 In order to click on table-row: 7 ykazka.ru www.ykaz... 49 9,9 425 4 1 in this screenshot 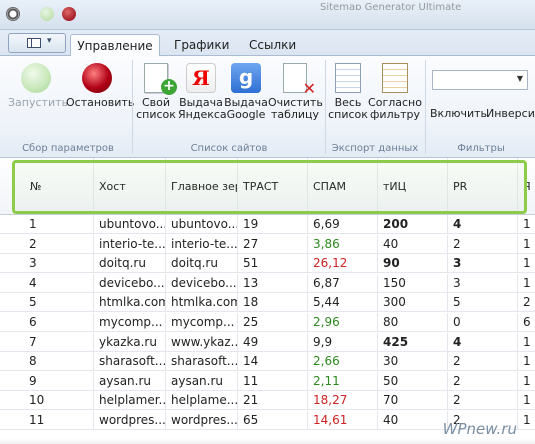, I will do `click(267, 342)`.